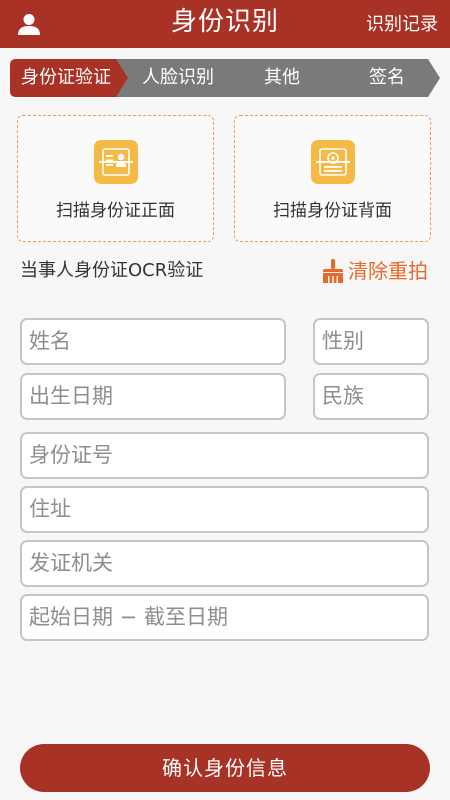 This screenshot has height=800, width=450. What do you see at coordinates (224, 509) in the screenshot?
I see `address-field: 住址` at bounding box center [224, 509].